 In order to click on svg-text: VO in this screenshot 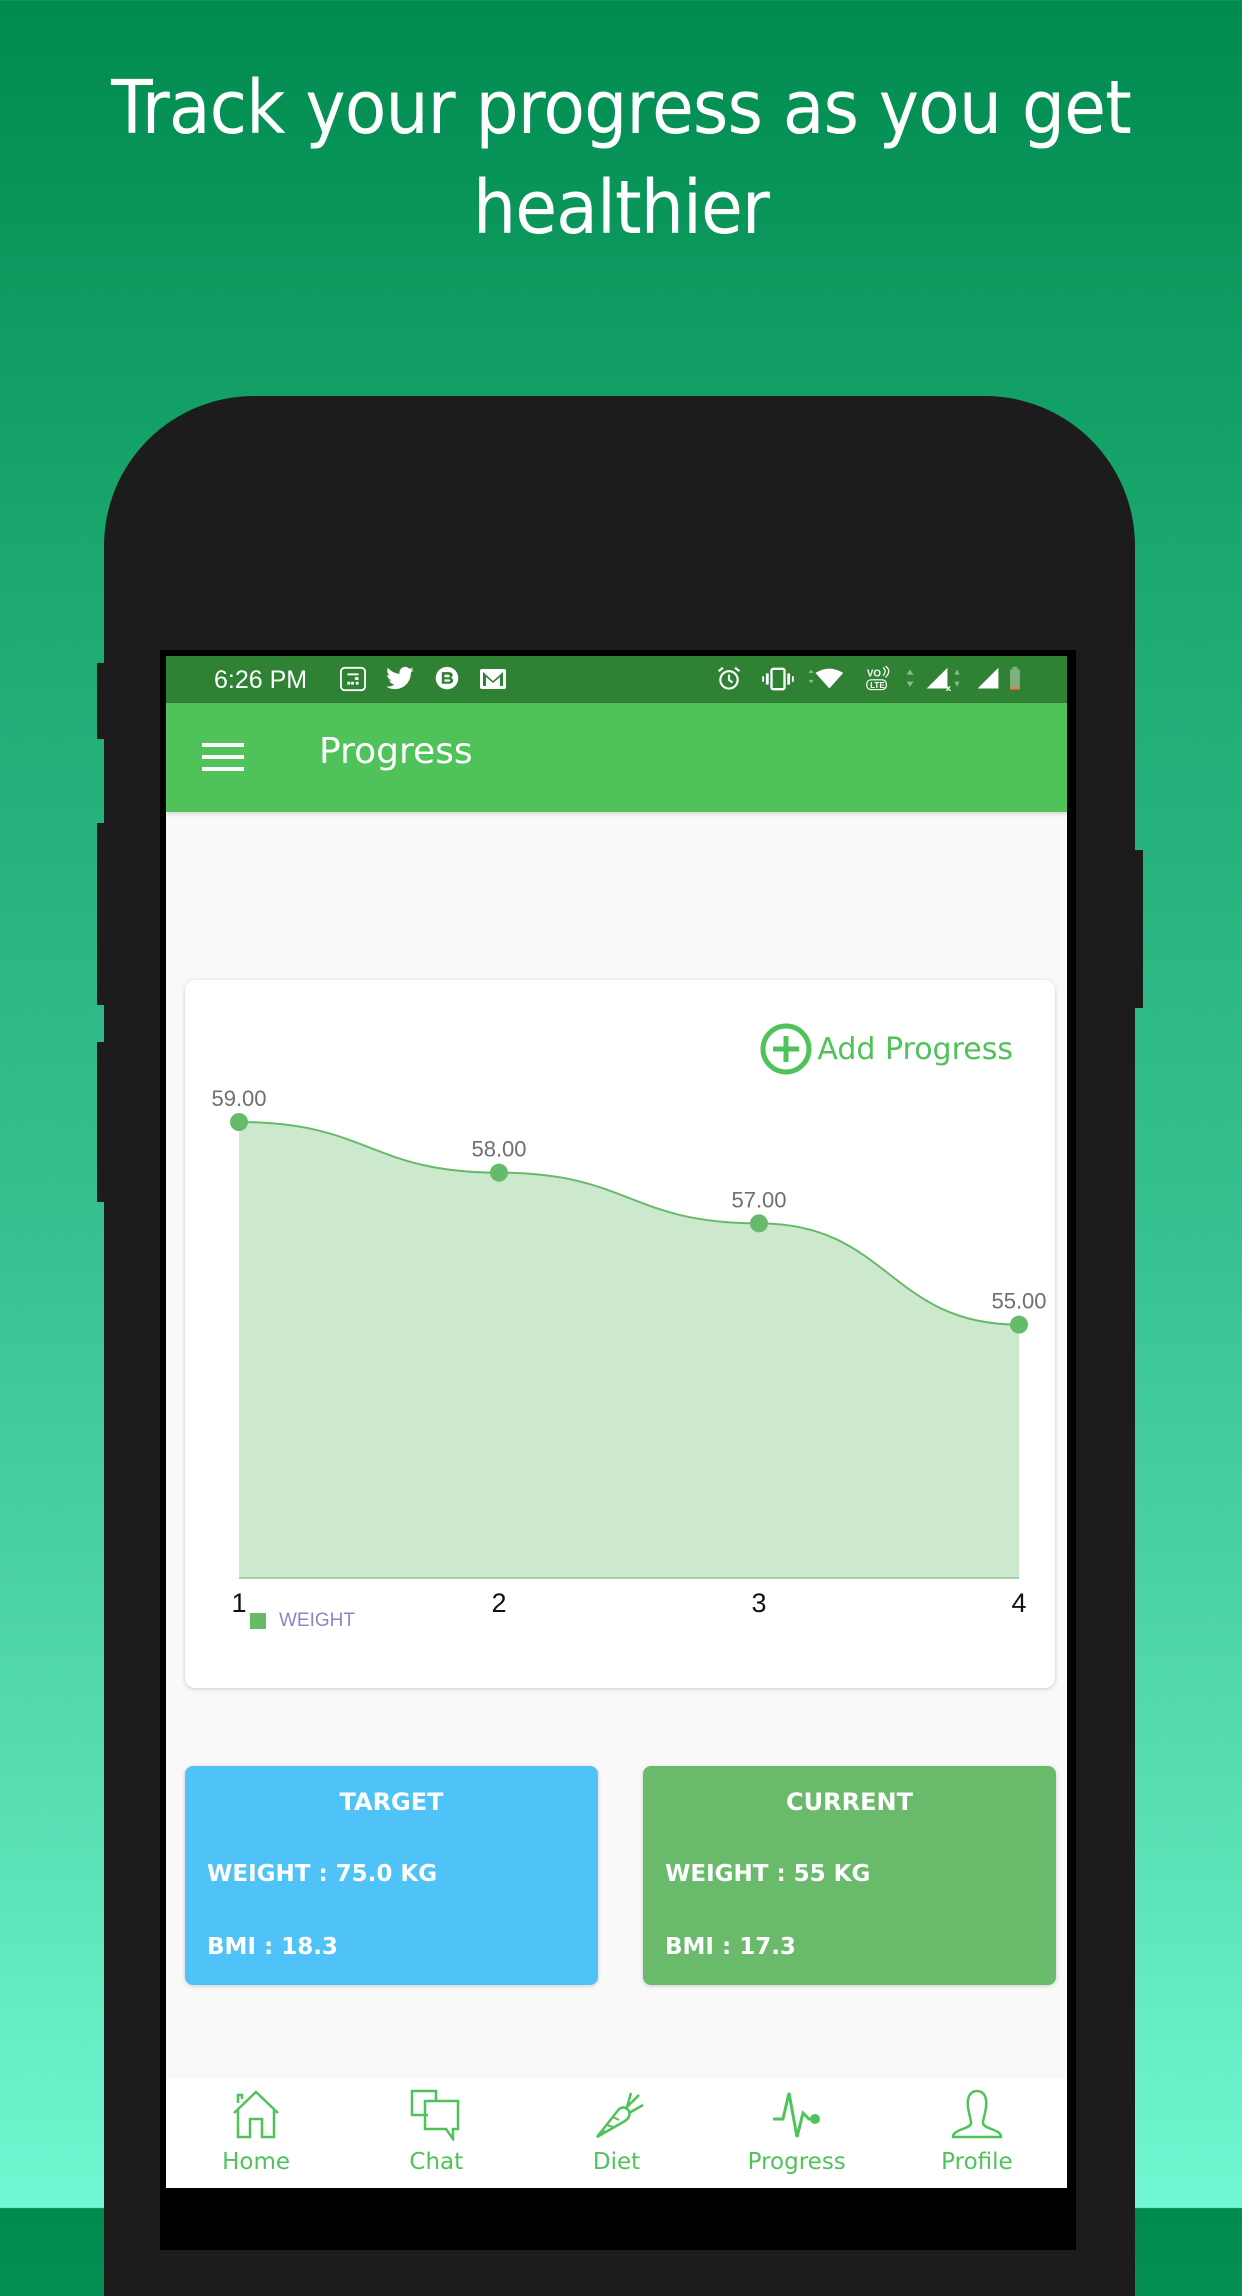, I will do `click(874, 674)`.